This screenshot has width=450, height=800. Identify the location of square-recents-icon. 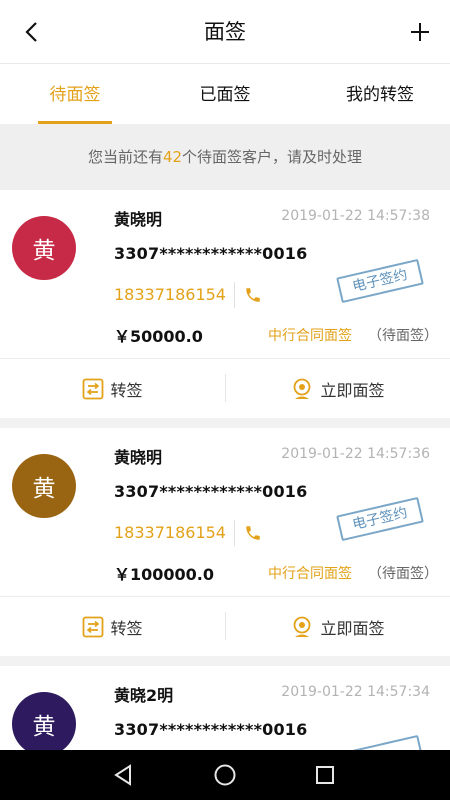
(325, 775).